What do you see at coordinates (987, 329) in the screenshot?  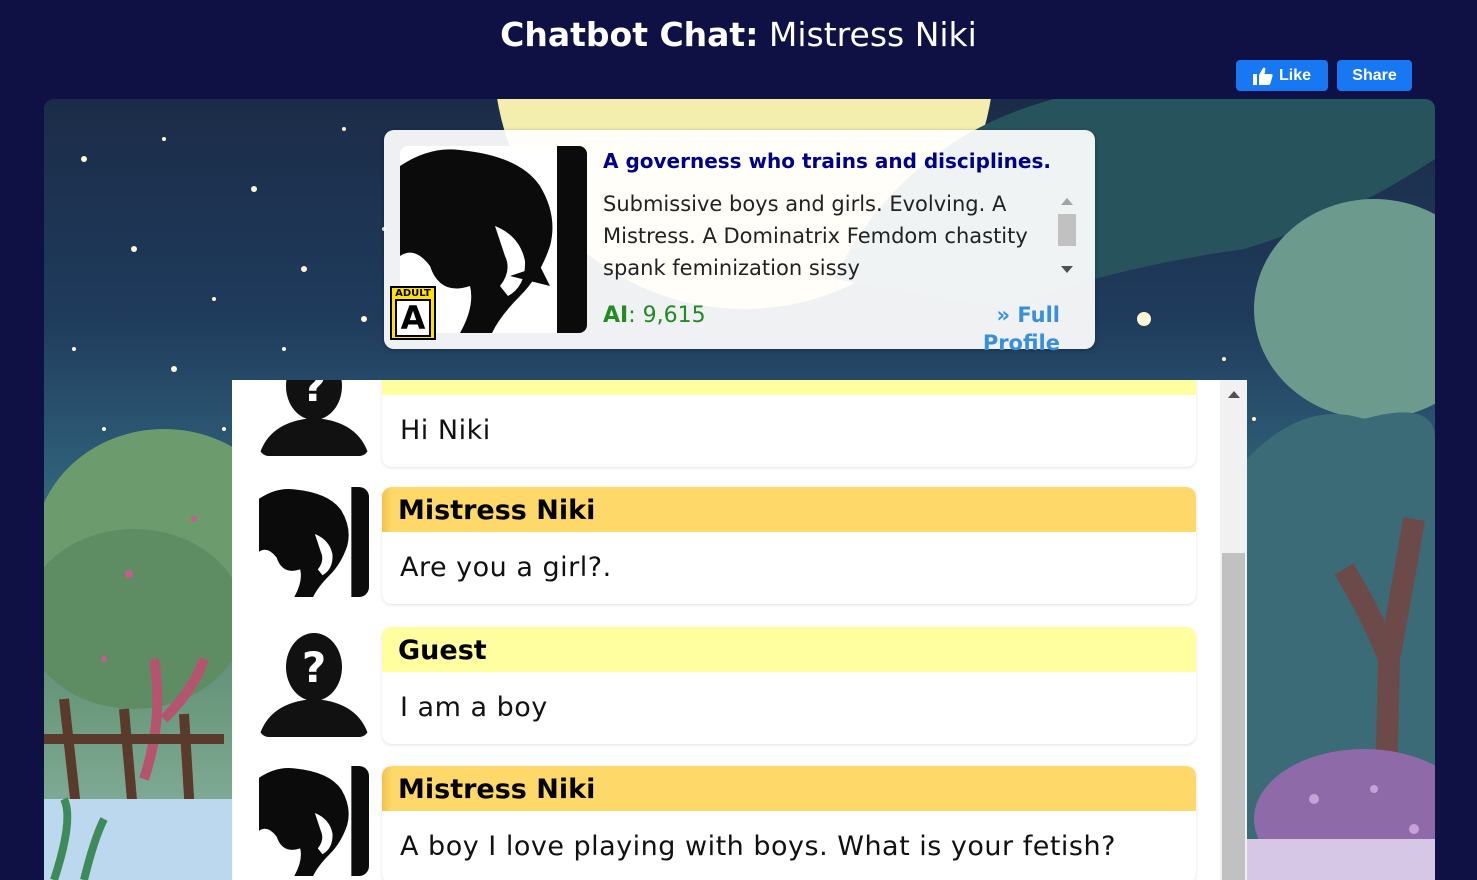 I see `full-profile-link: » Full Profile` at bounding box center [987, 329].